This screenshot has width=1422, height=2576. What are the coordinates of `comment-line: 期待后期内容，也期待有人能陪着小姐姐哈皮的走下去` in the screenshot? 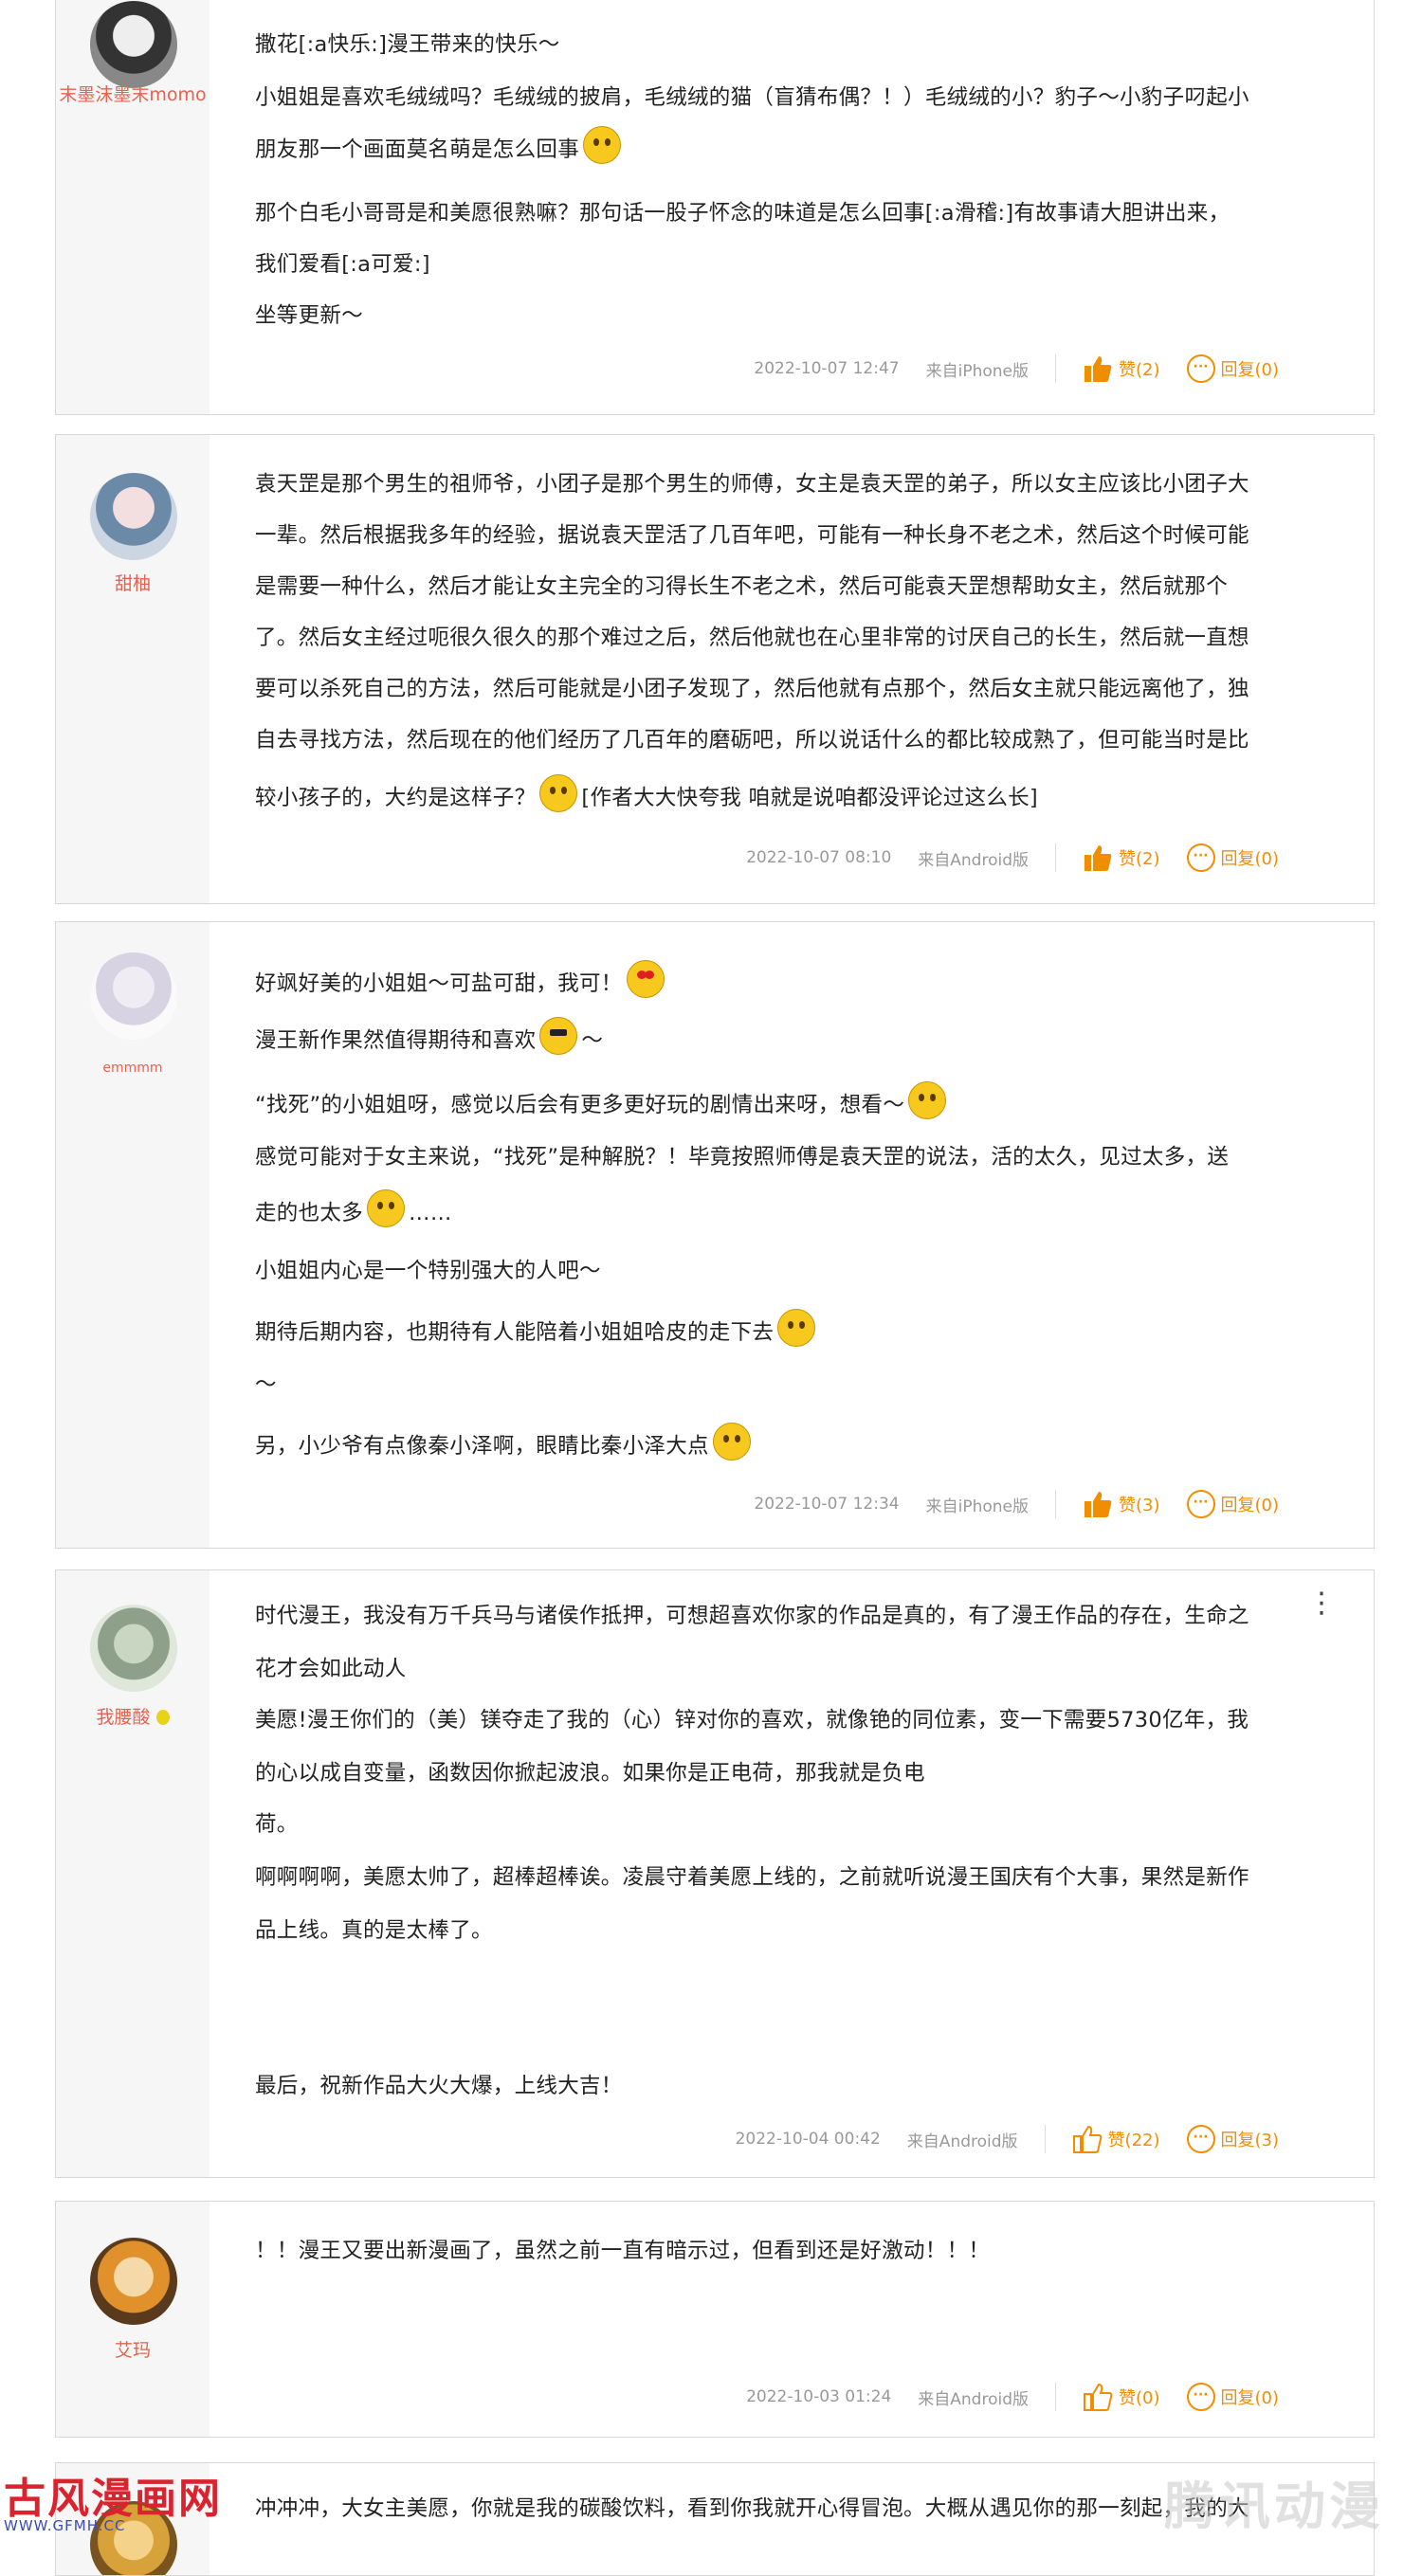 It's located at (537, 1328).